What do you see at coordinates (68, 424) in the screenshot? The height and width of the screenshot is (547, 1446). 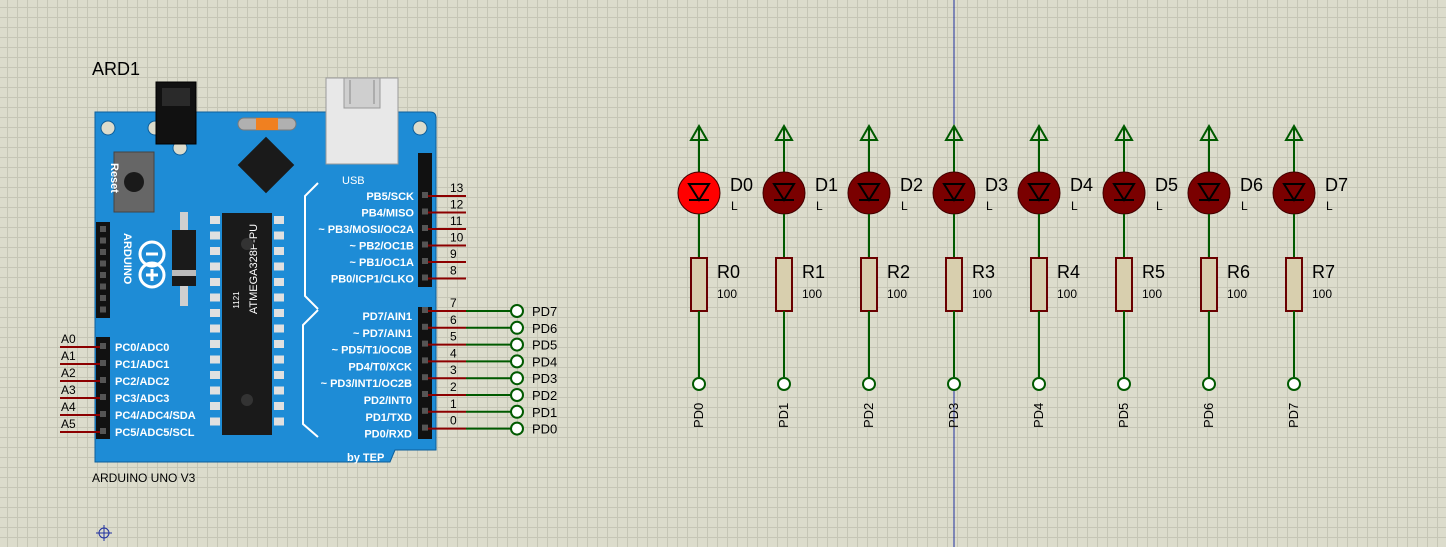 I see `analog-pin-number: A5` at bounding box center [68, 424].